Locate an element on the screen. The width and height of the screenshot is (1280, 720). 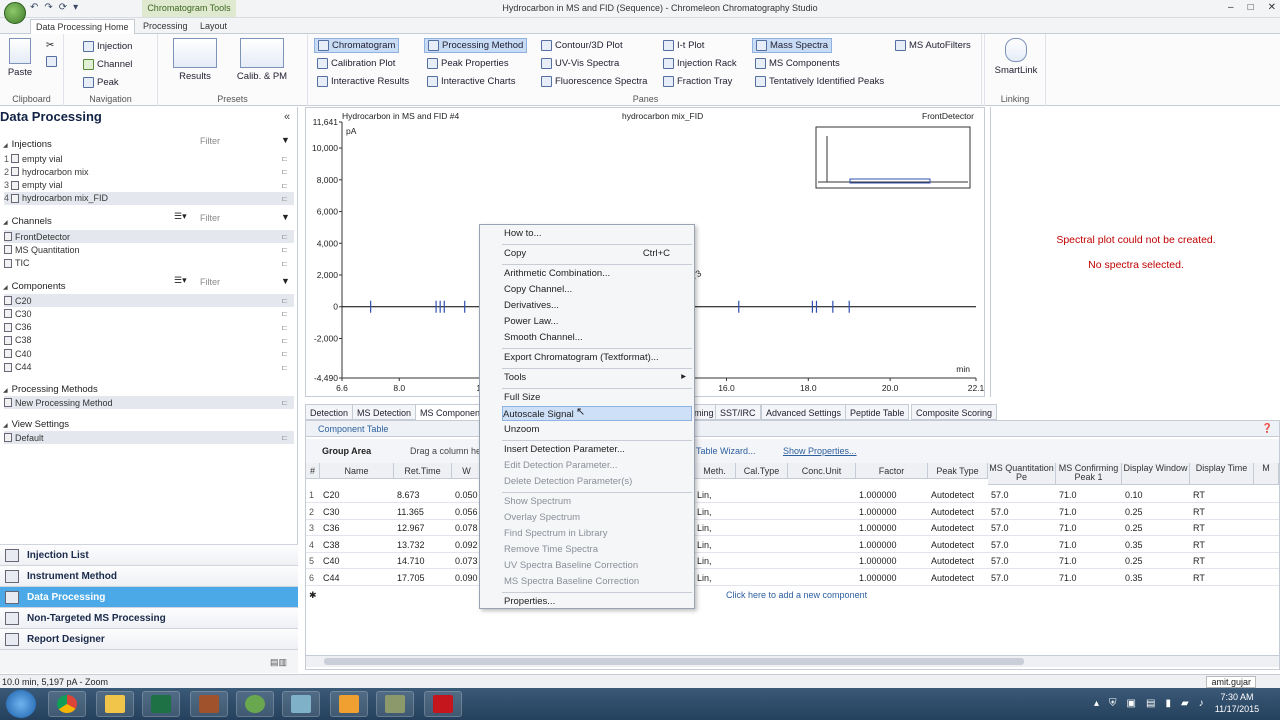
table-cell: 0.073 is located at coordinates (468, 561).